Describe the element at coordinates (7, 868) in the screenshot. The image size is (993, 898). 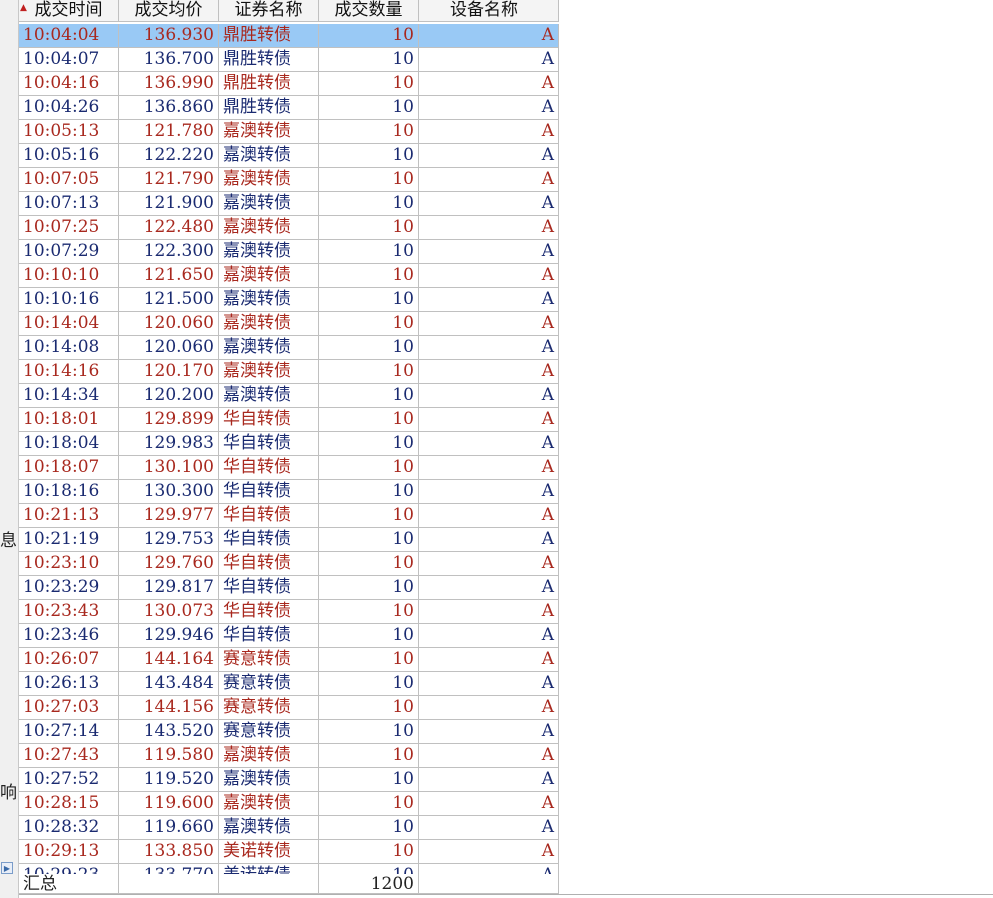
I see `expand-triangle-icon: ▶` at that location.